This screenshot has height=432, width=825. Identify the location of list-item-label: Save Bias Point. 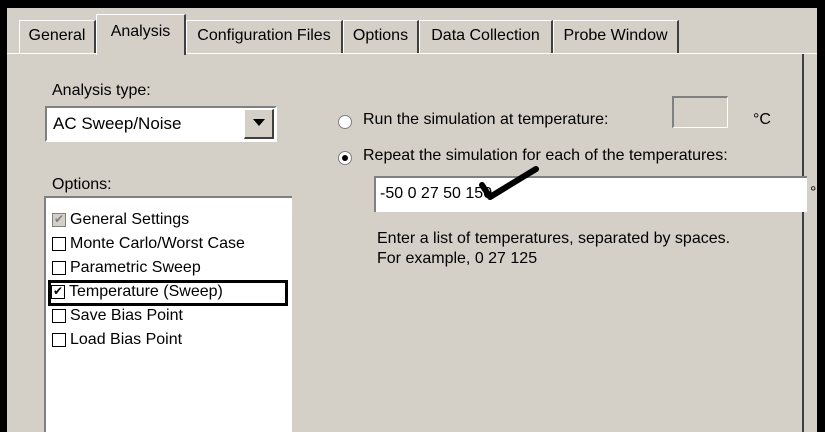
(126, 315).